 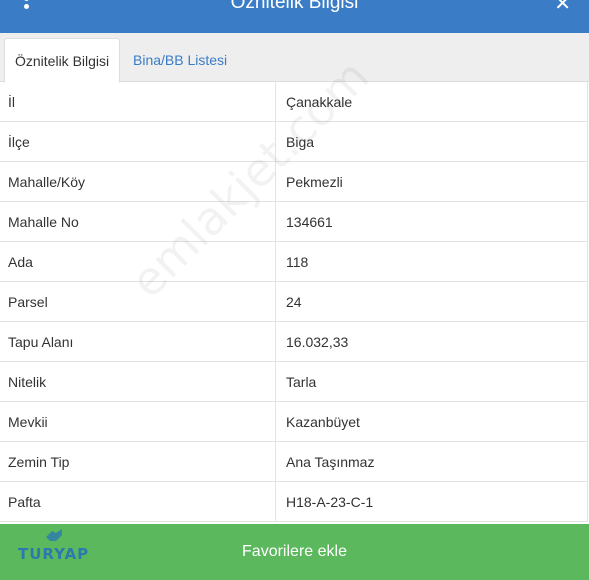 I want to click on row-key: İl, so click(x=11, y=102).